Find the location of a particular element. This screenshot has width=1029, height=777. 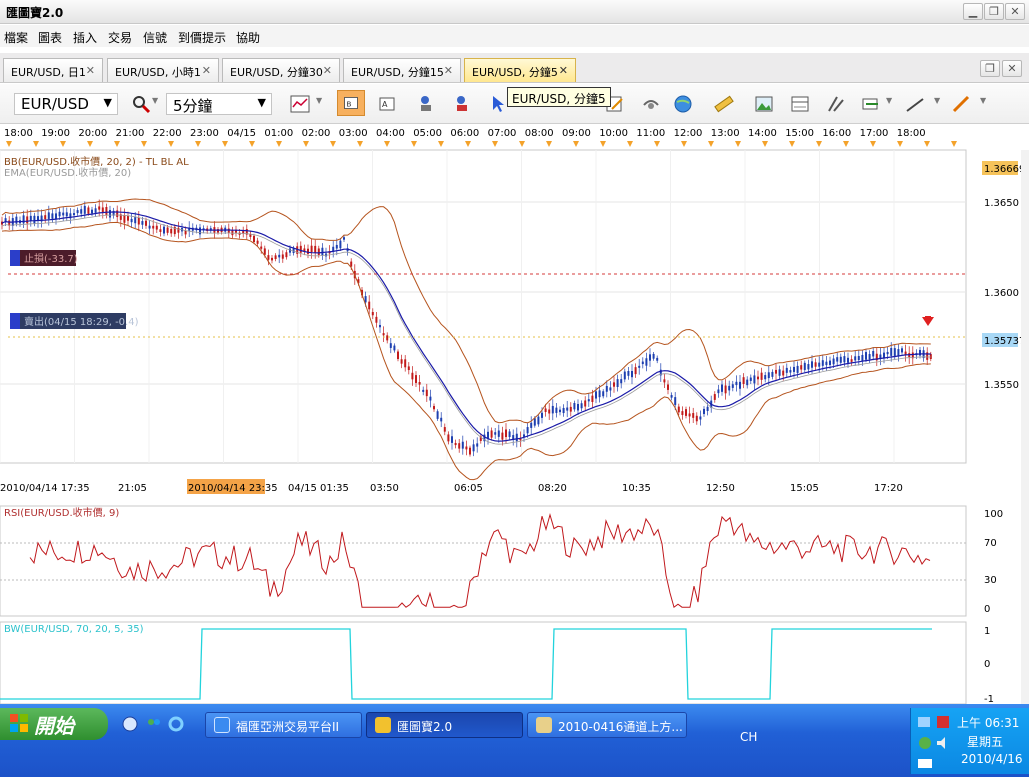

menu-price-alert: 到價提示 is located at coordinates (202, 37).